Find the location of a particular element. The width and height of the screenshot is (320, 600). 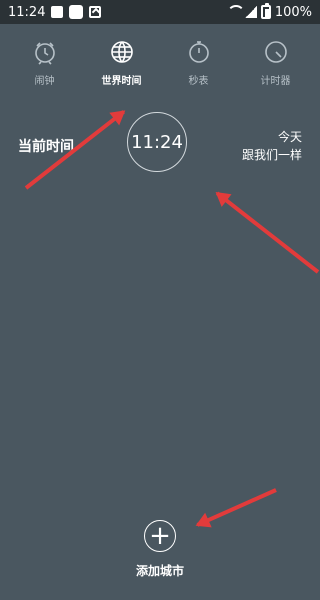

status-right: 100% is located at coordinates (269, 11).